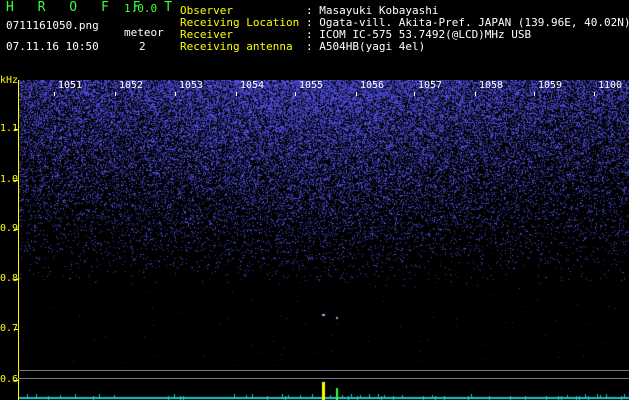  Describe the element at coordinates (141, 8) in the screenshot. I see `app-version: 1.0.0` at that location.